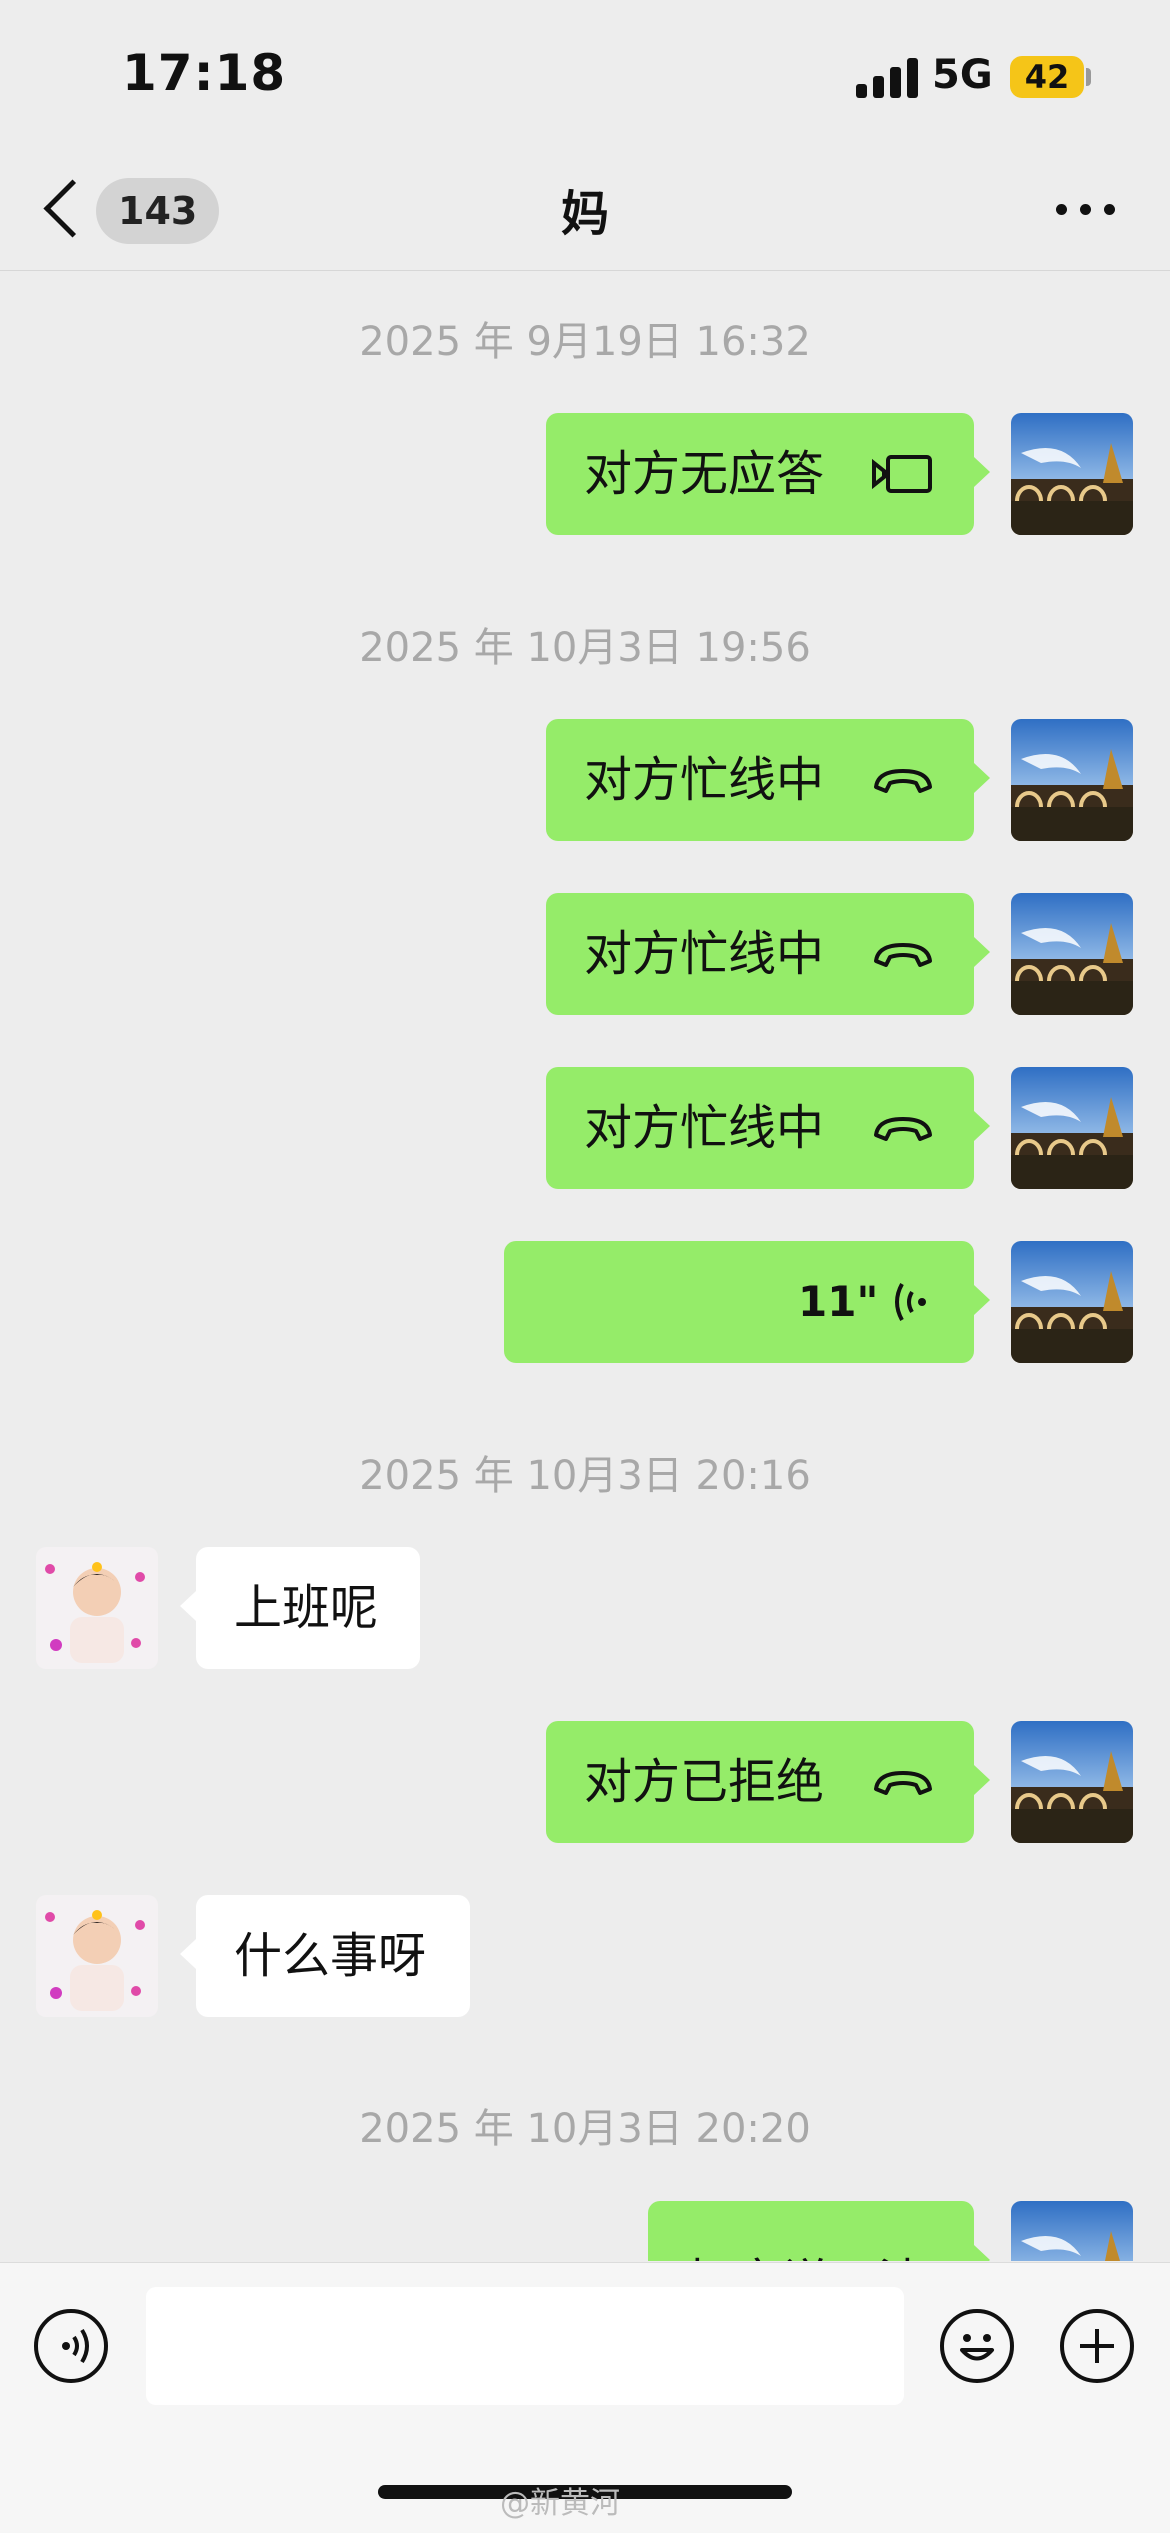 The height and width of the screenshot is (2533, 1170). Describe the element at coordinates (525, 2346) in the screenshot. I see `message-text-input` at that location.